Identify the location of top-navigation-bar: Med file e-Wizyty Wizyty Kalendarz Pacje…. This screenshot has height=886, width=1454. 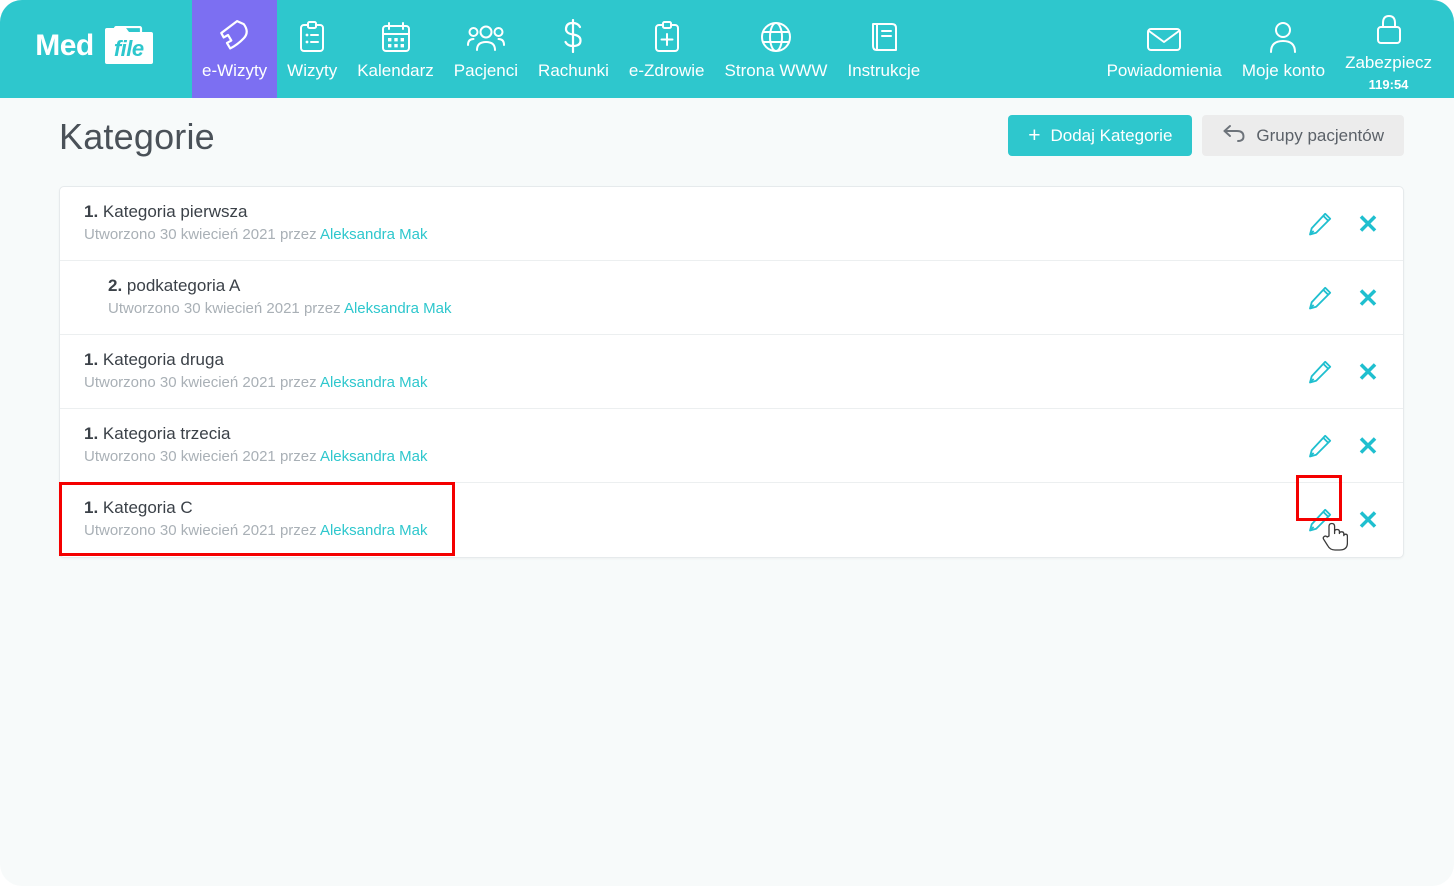
(727, 49).